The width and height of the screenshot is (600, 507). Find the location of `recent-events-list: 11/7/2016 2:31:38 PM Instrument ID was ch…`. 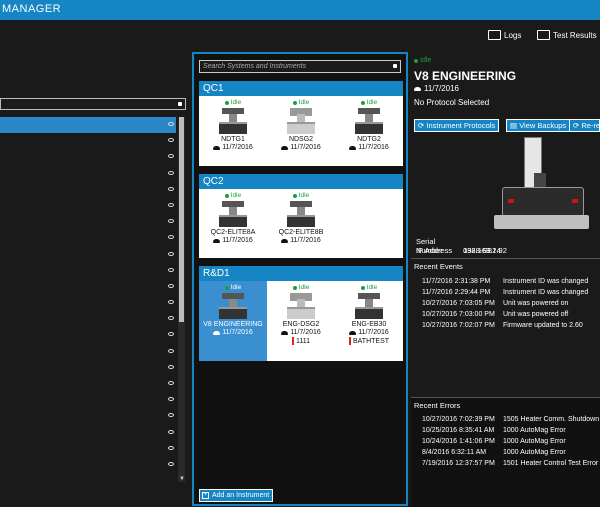

recent-events-list: 11/7/2016 2:31:38 PM Instrument ID was ch… is located at coordinates (505, 303).